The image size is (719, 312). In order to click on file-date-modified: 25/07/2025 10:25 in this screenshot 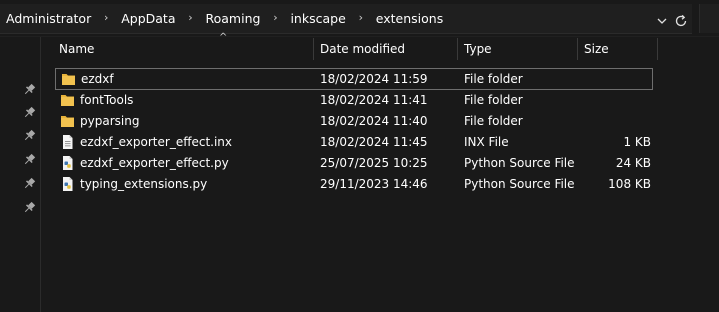, I will do `click(374, 163)`.